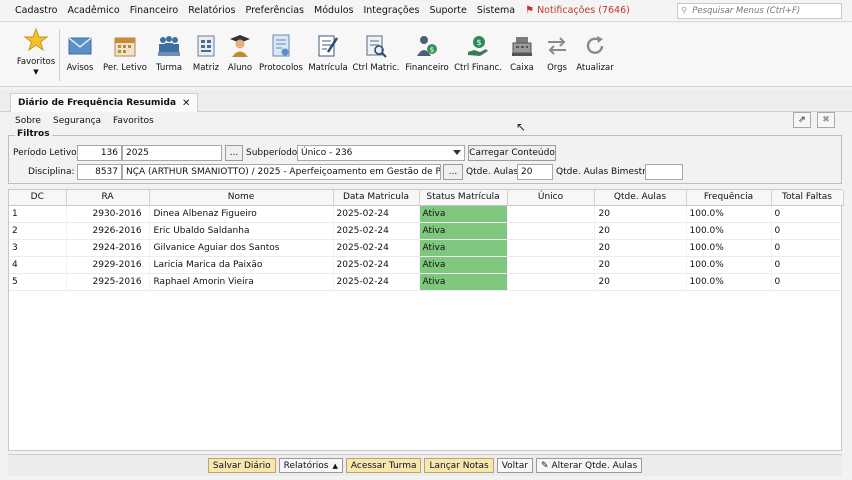  What do you see at coordinates (640, 198) in the screenshot?
I see `col-header-qtde: Qtde. Aulas` at bounding box center [640, 198].